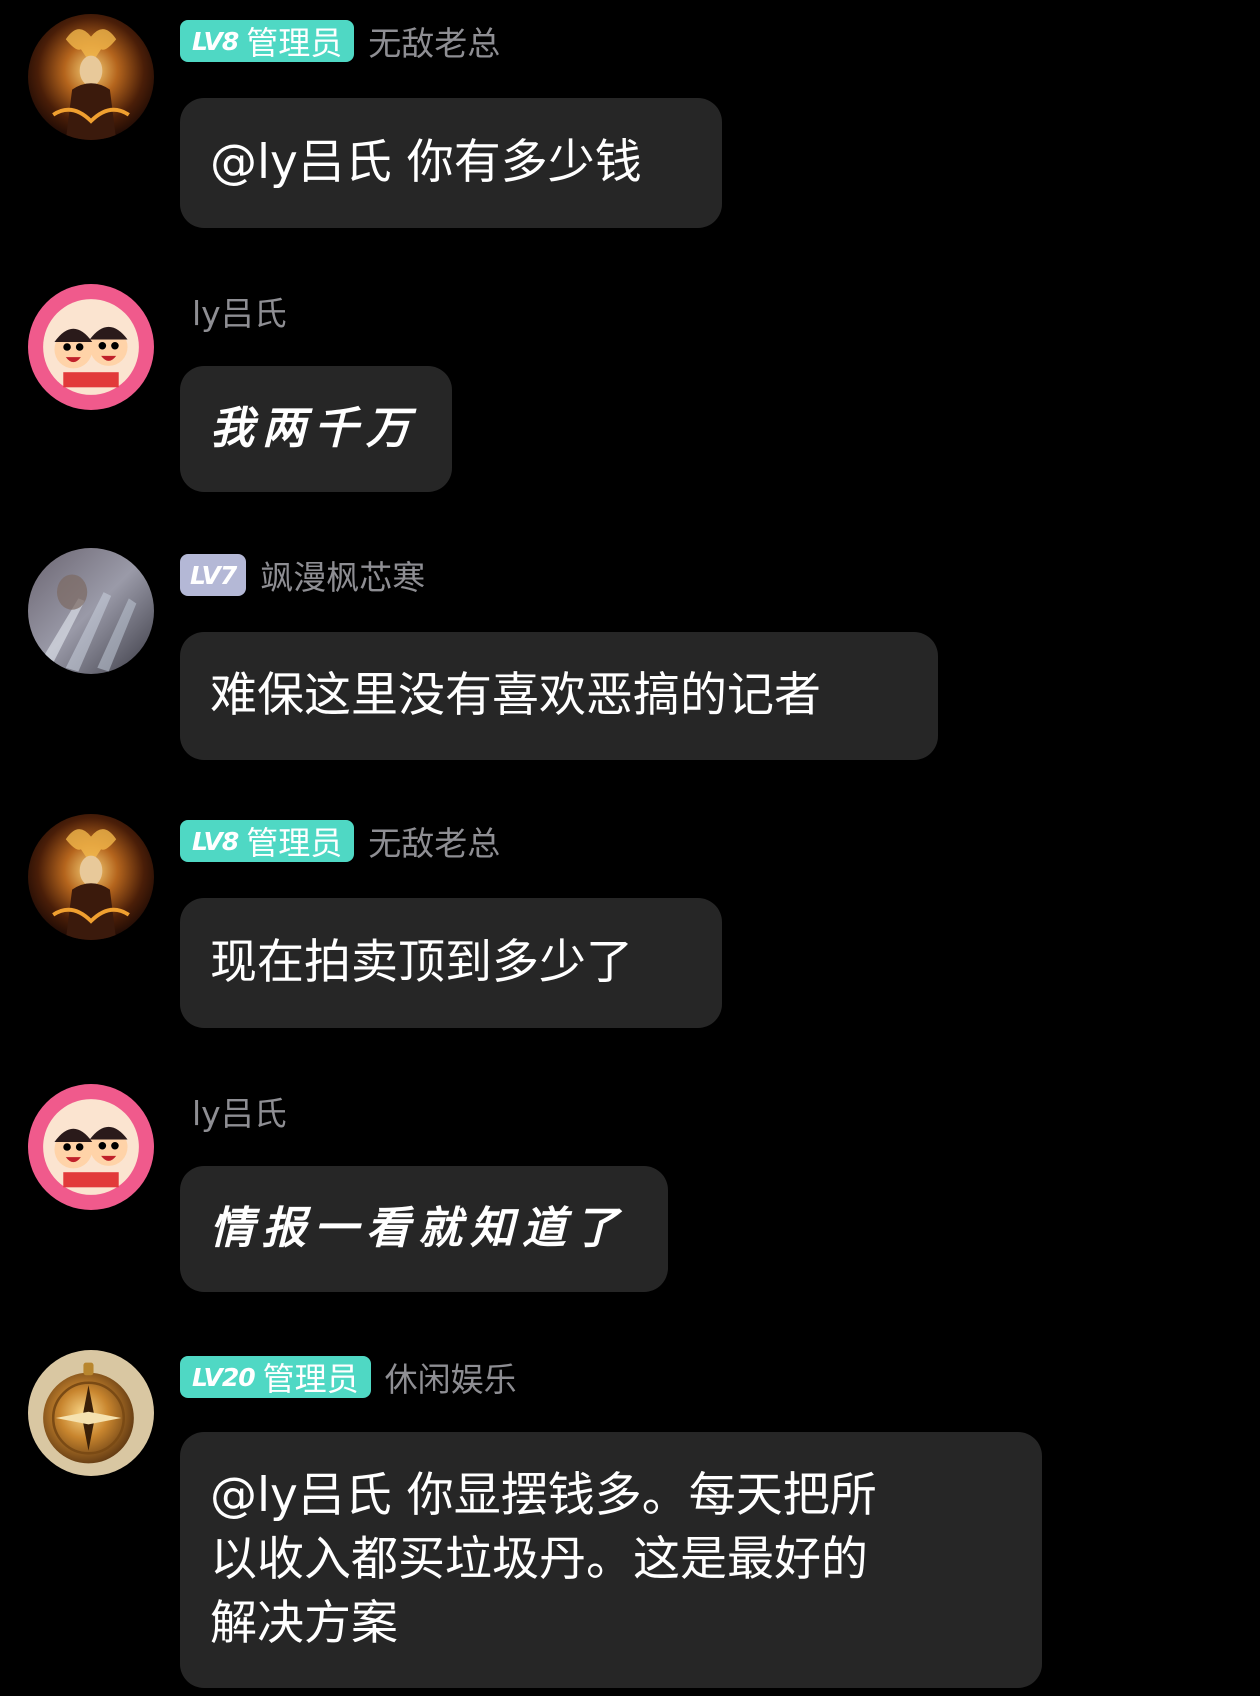  What do you see at coordinates (543, 1559) in the screenshot?
I see `message-text: @ly吕氏 你显摆钱多。每天把所 以收入都买垃圾丹。这是最好的 解决方案` at bounding box center [543, 1559].